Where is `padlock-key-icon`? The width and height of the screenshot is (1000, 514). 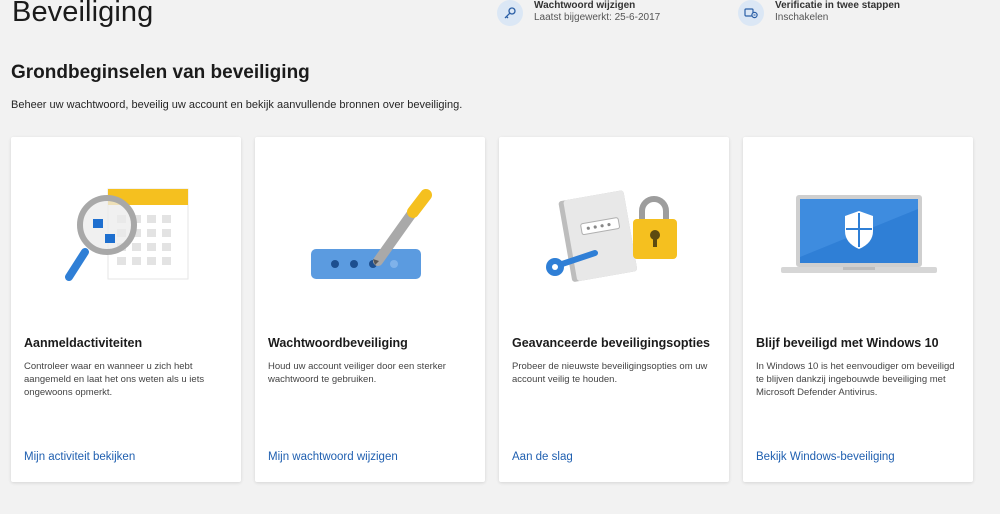
padlock-key-icon is located at coordinates (614, 237).